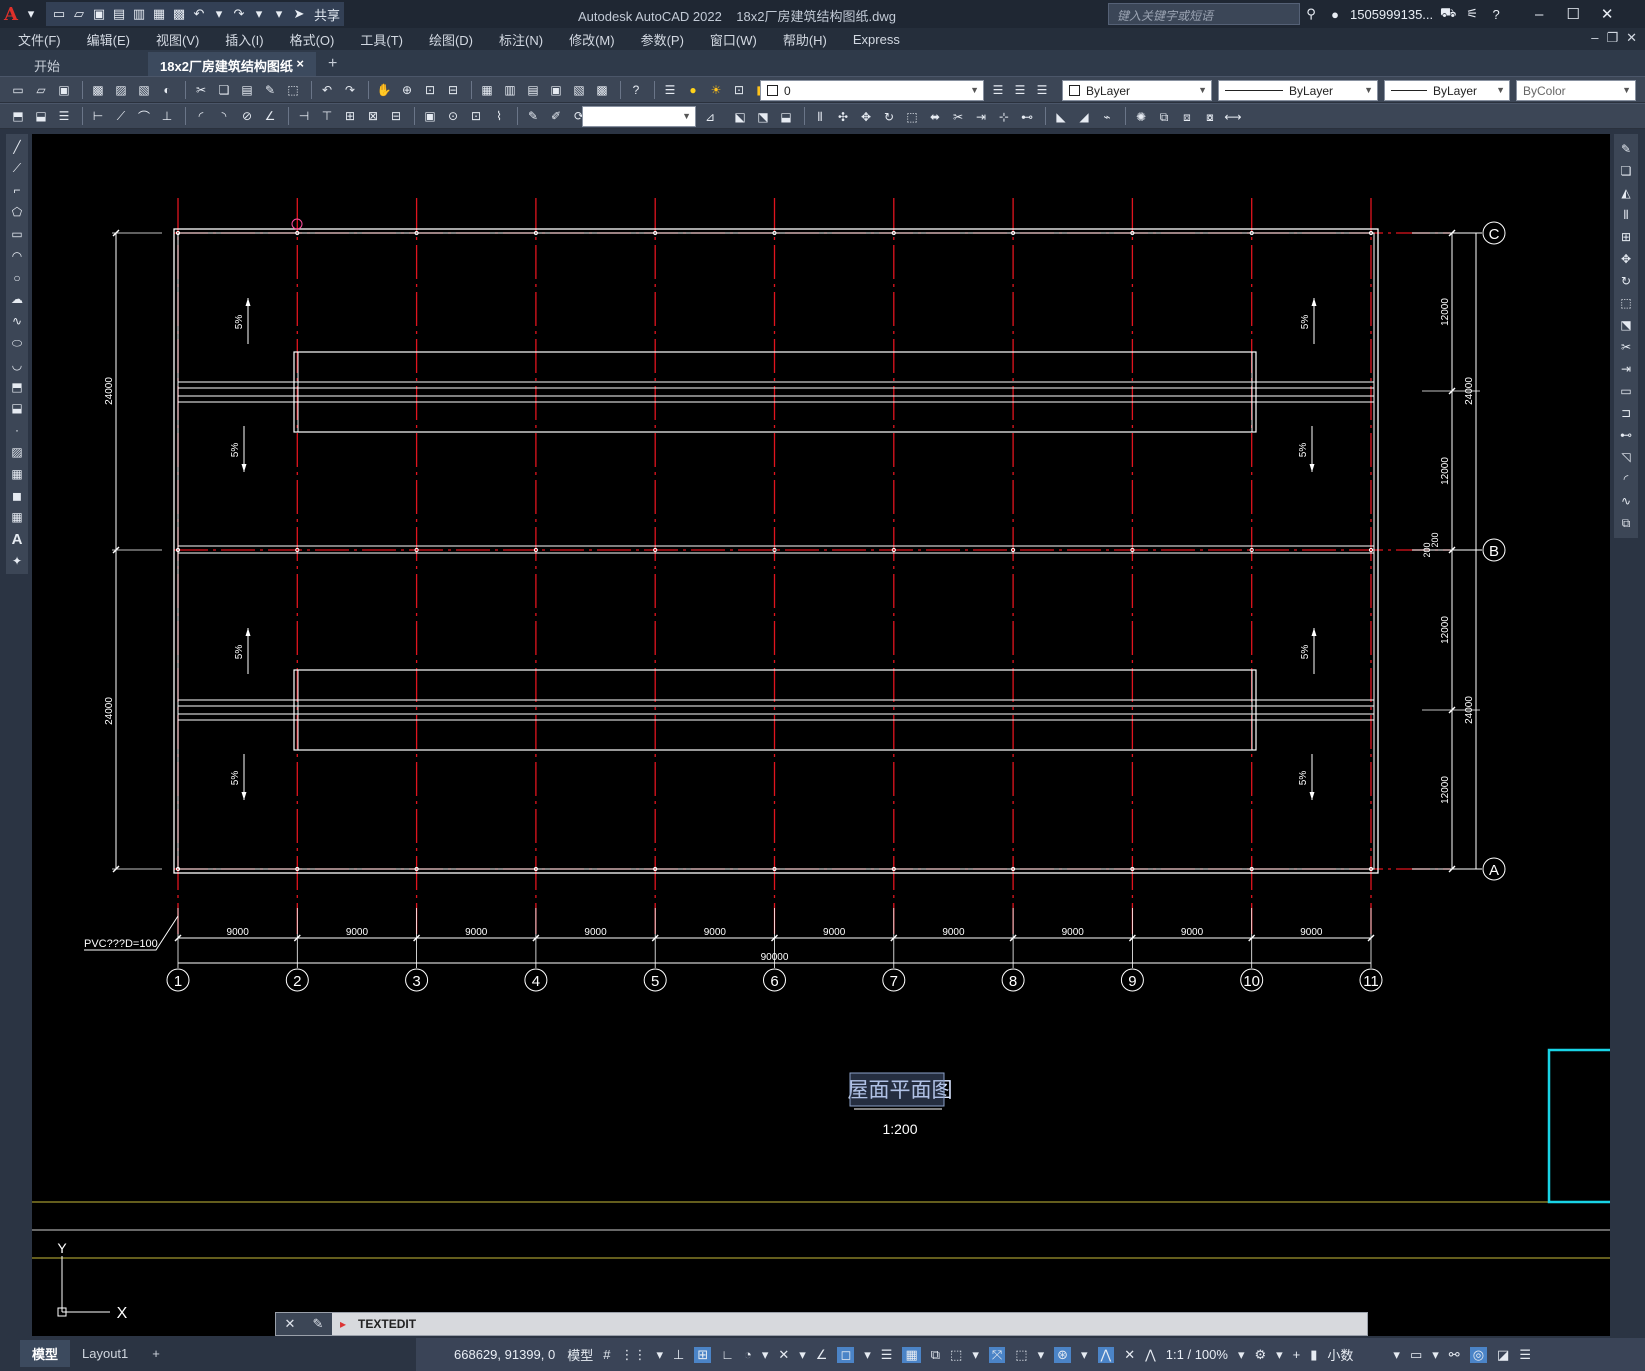 The height and width of the screenshot is (1371, 1645). What do you see at coordinates (343, 1324) in the screenshot?
I see `command-prompt-icon: ▸` at bounding box center [343, 1324].